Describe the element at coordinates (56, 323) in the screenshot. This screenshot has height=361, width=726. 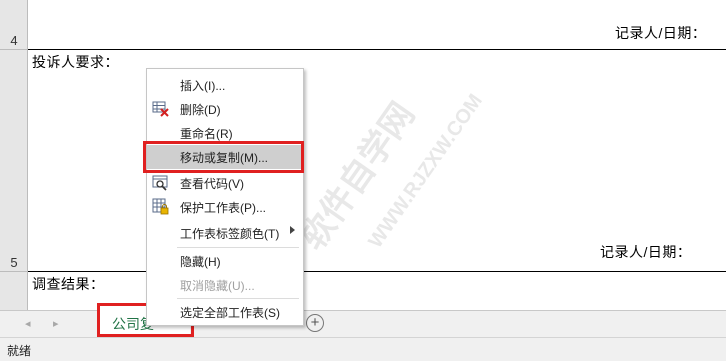
I see `tab-nav-next-icon: ▸` at that location.